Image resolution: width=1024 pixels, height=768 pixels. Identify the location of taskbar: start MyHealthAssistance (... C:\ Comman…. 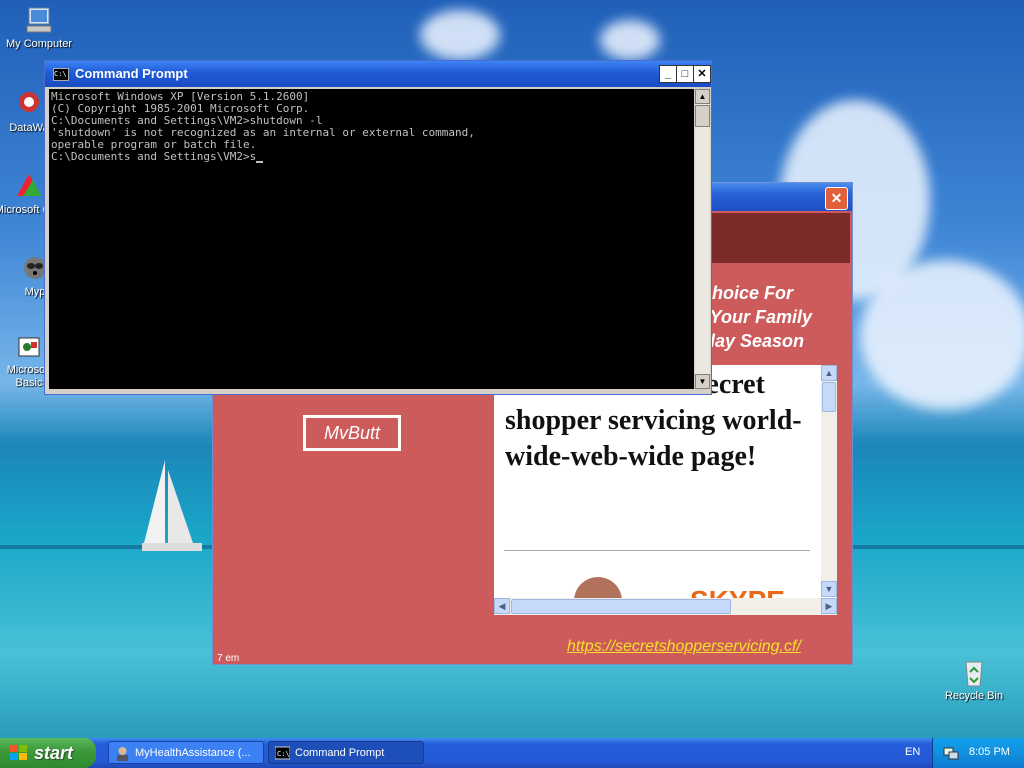
(512, 753).